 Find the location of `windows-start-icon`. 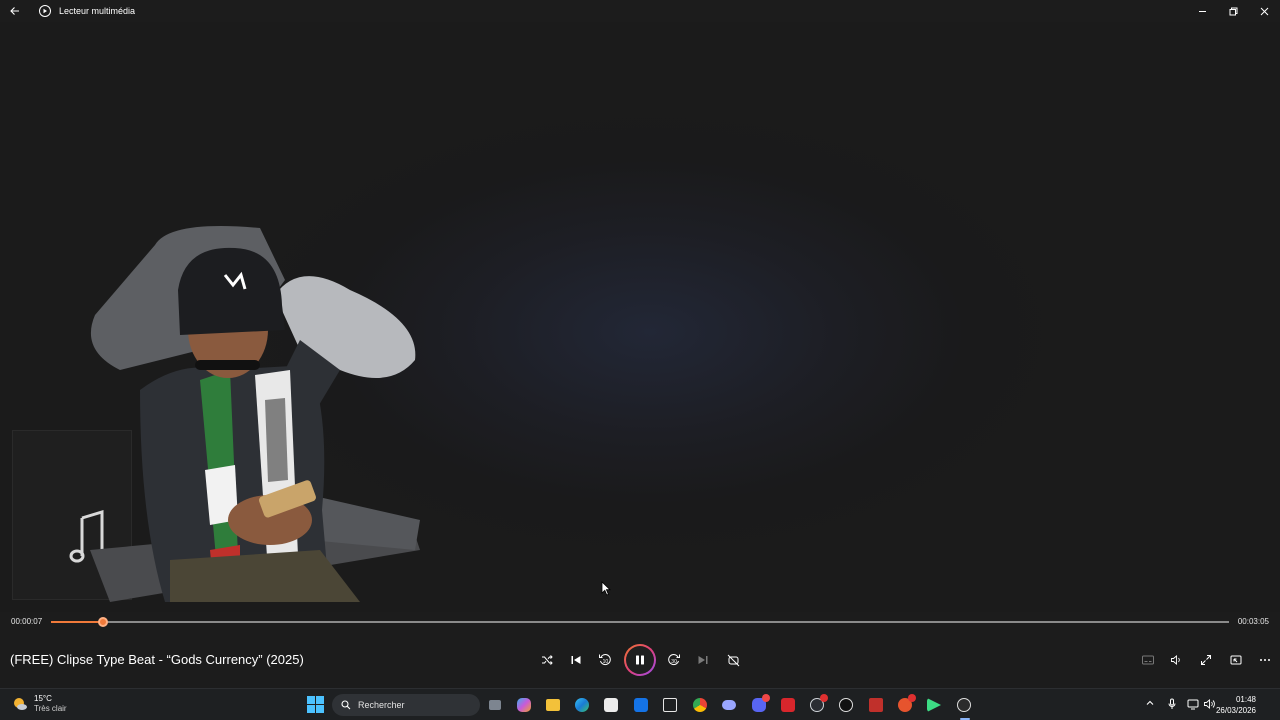

windows-start-icon is located at coordinates (315, 704).